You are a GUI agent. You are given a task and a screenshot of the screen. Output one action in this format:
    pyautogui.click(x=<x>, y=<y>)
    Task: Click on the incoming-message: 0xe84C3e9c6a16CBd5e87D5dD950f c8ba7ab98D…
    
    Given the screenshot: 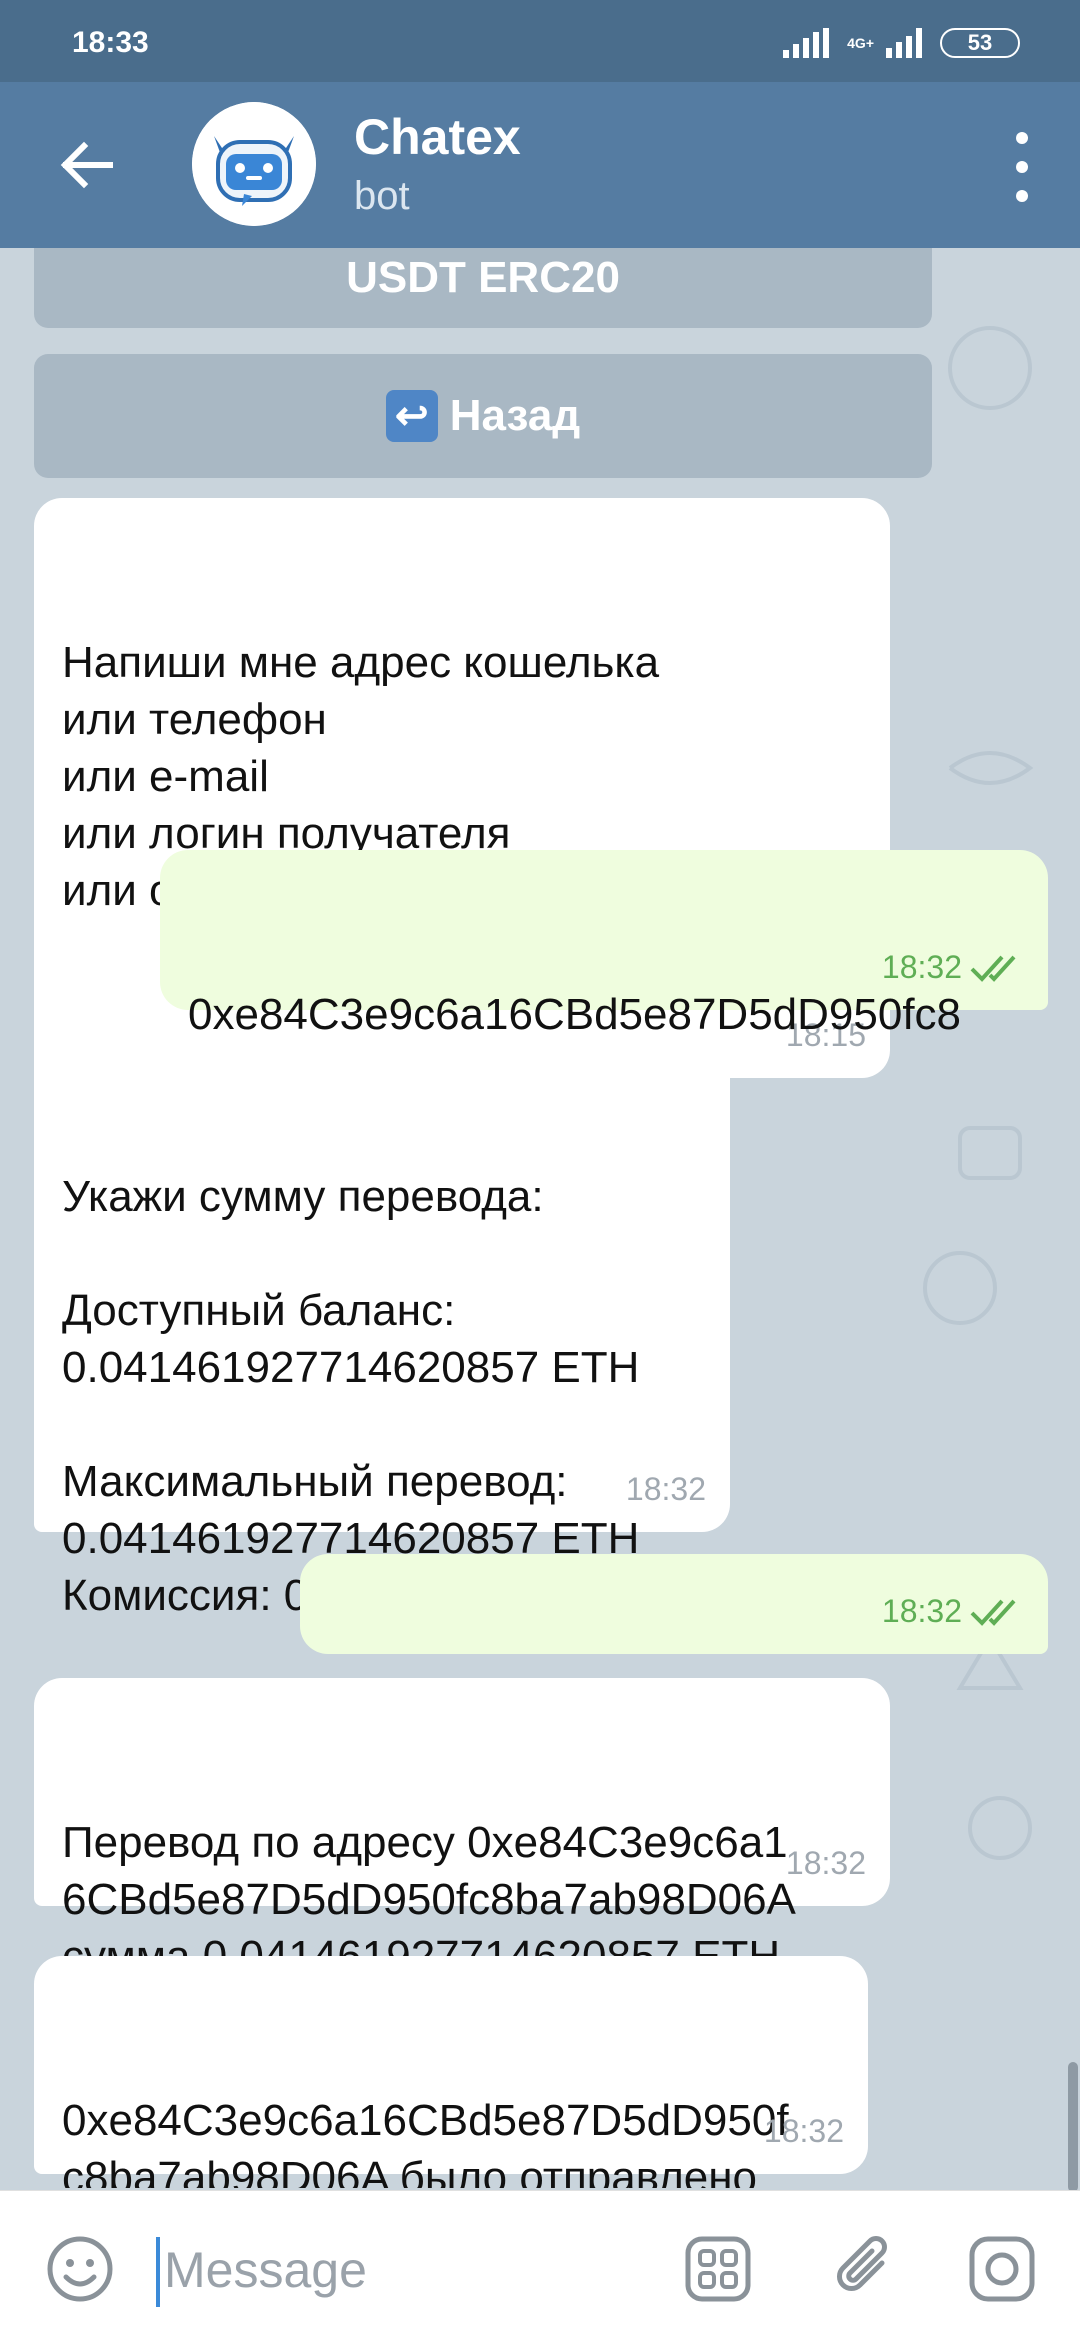 What is the action you would take?
    pyautogui.click(x=451, y=2072)
    